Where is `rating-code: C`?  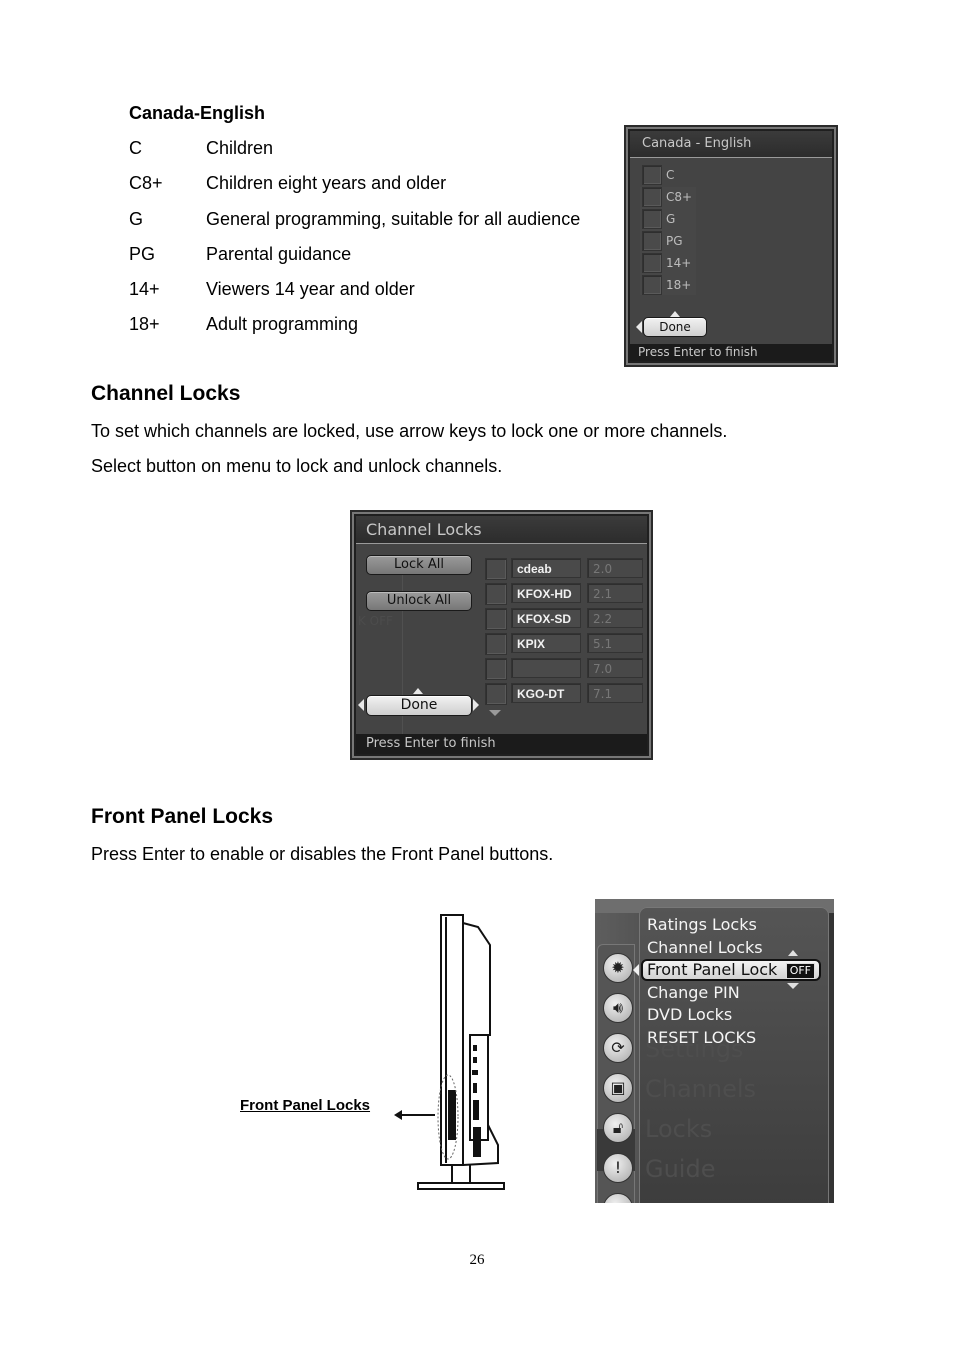
rating-code: C is located at coordinates (135, 148).